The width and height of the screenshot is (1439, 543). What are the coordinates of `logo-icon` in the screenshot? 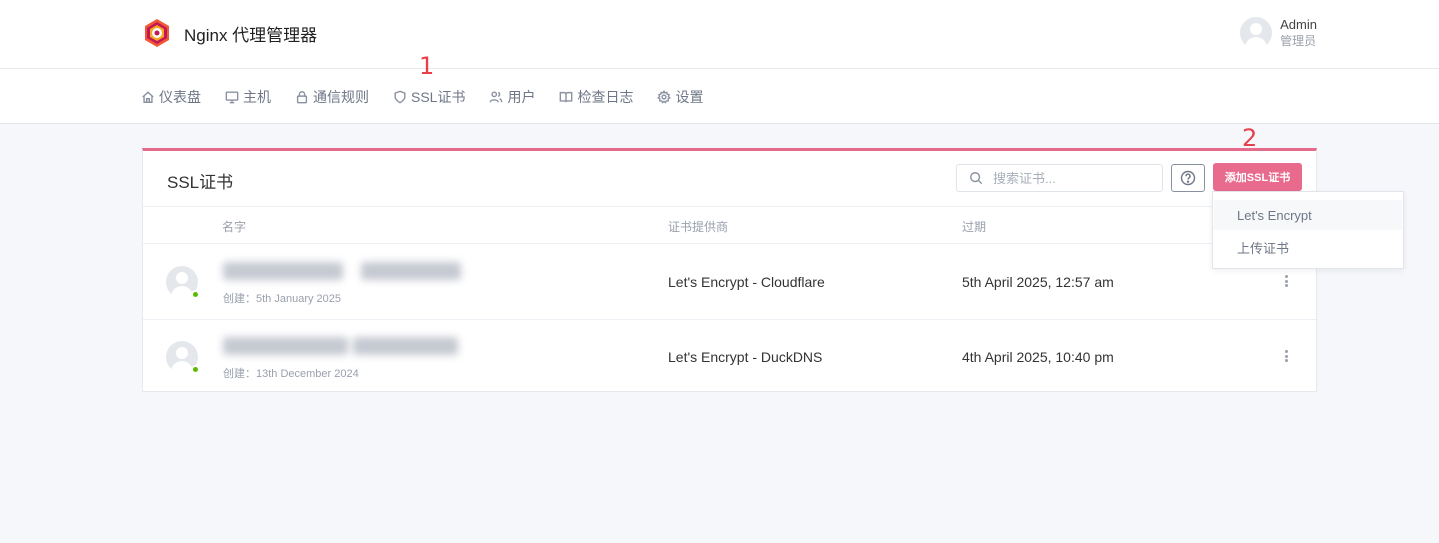 It's located at (157, 33).